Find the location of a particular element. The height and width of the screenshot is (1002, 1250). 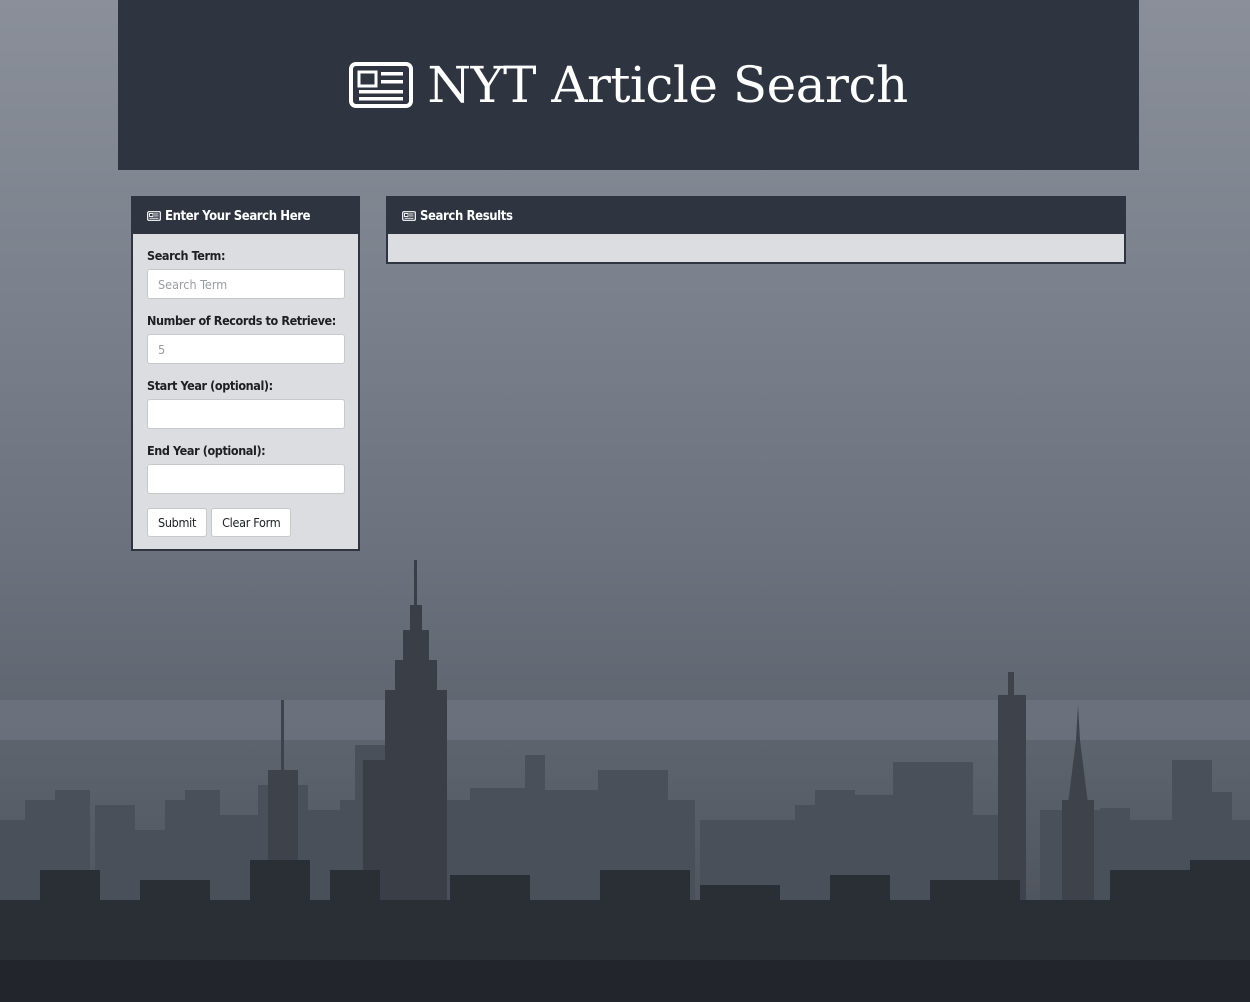

submit-button: Submit is located at coordinates (177, 522).